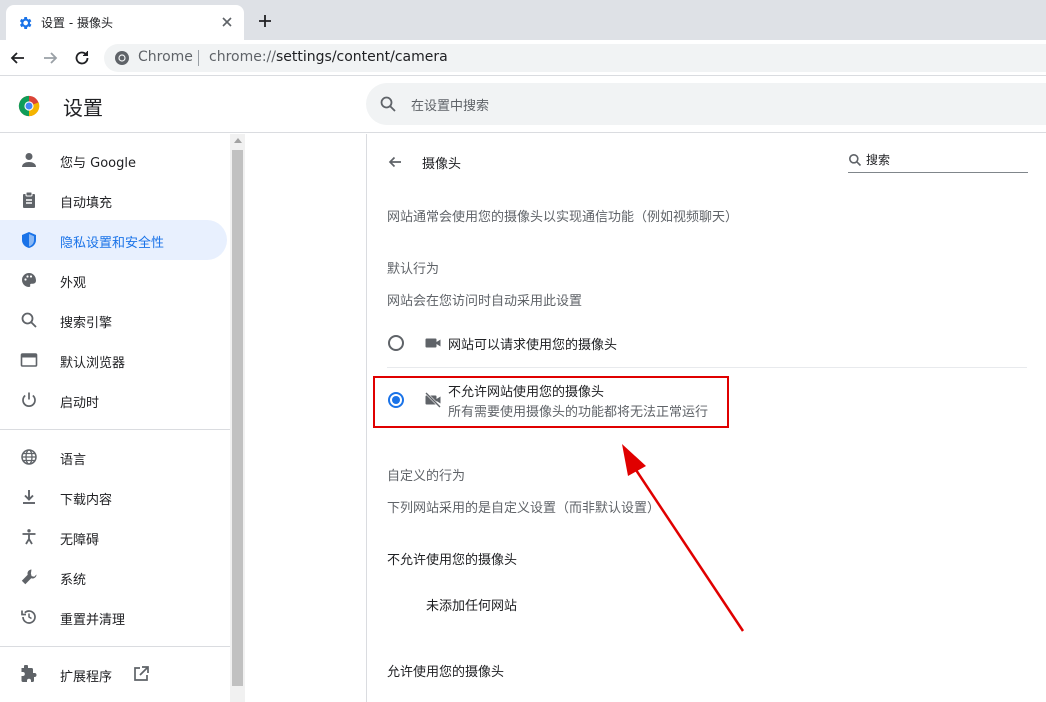  I want to click on gear-icon, so click(25, 23).